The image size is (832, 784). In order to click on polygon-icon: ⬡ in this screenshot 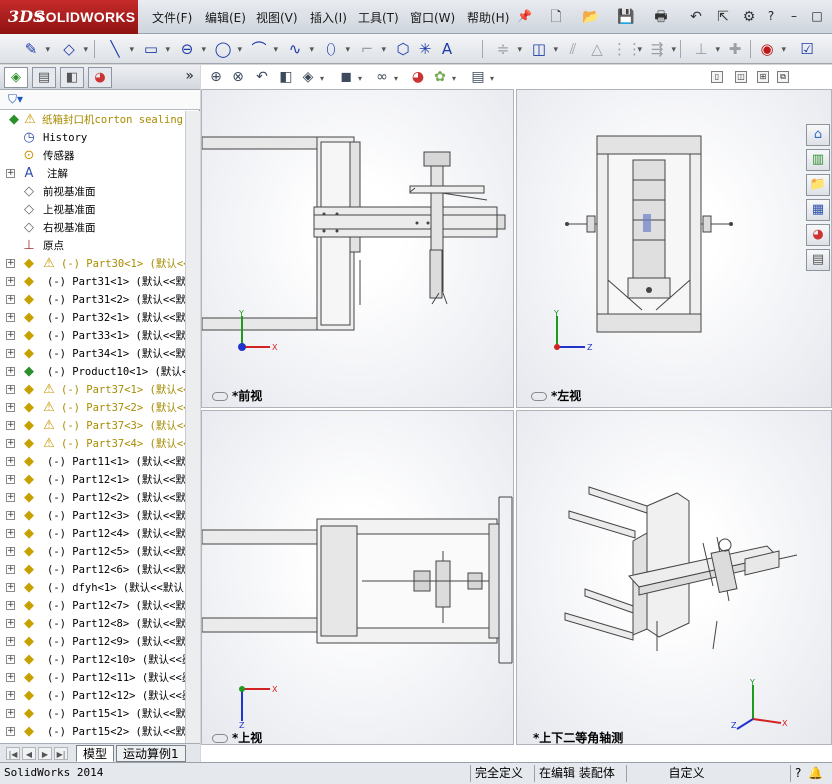, I will do `click(403, 49)`.